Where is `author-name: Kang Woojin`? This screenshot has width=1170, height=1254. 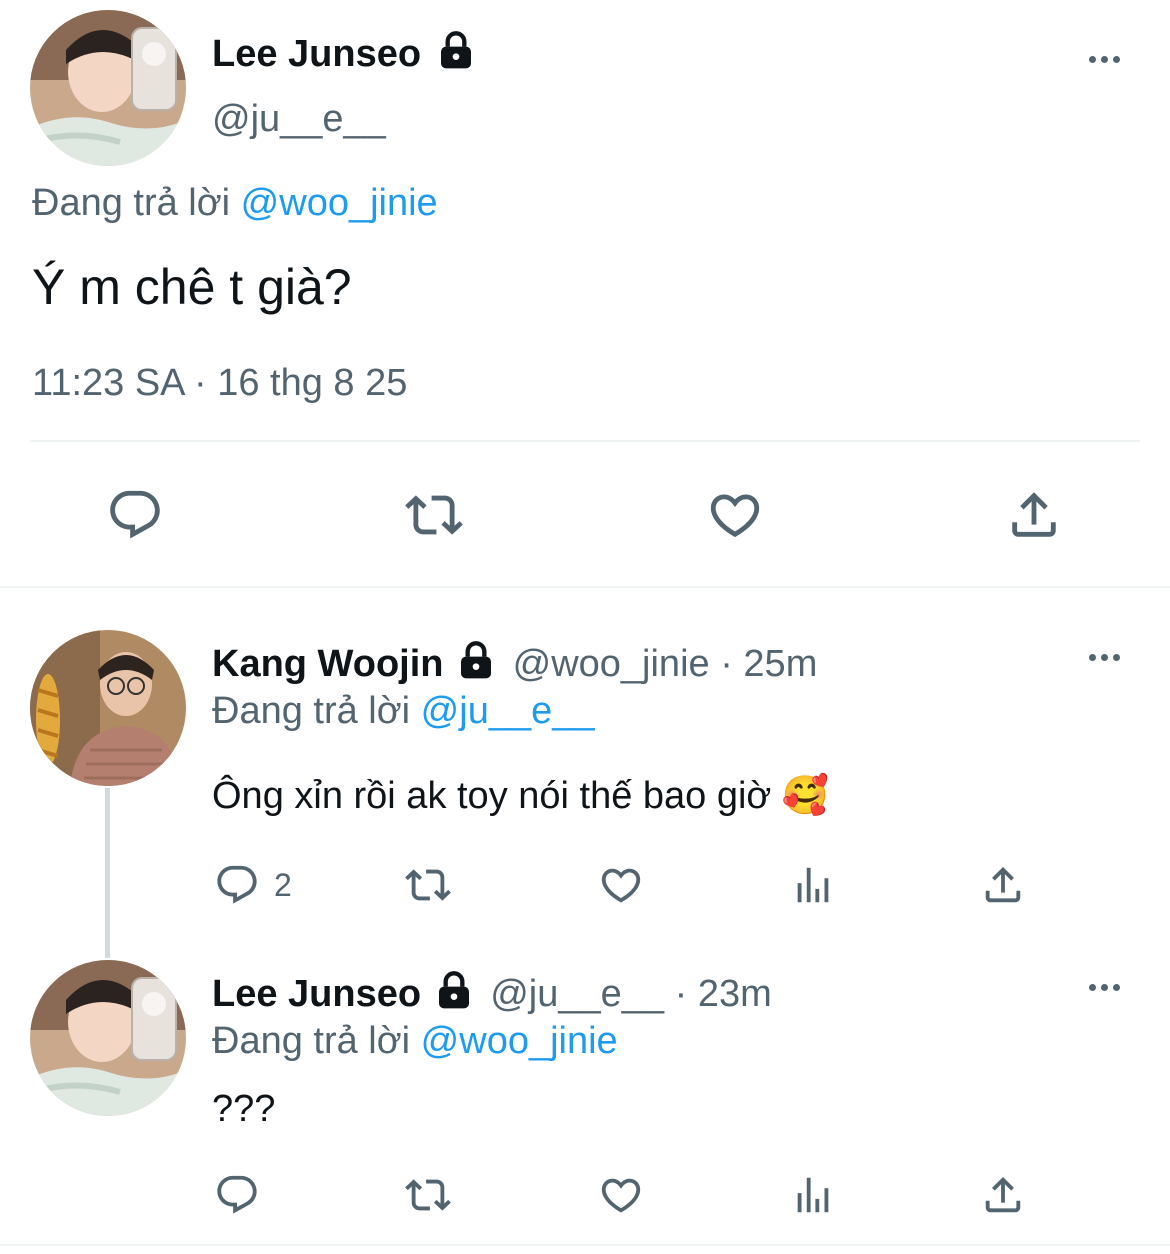 author-name: Kang Woojin is located at coordinates (328, 664).